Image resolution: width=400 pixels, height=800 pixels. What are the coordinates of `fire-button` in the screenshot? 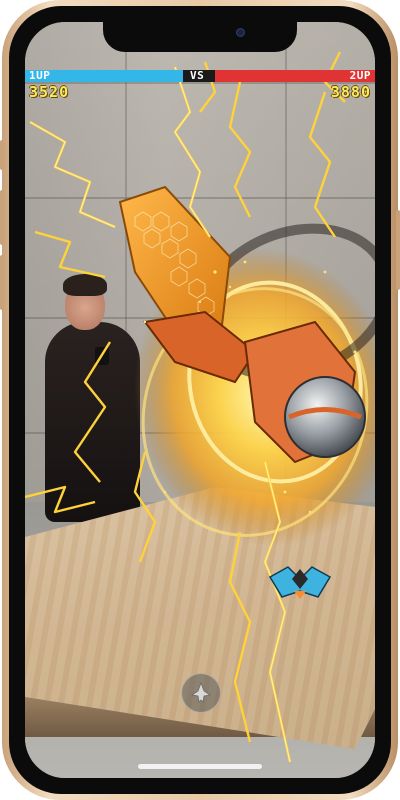 It's located at (201, 693).